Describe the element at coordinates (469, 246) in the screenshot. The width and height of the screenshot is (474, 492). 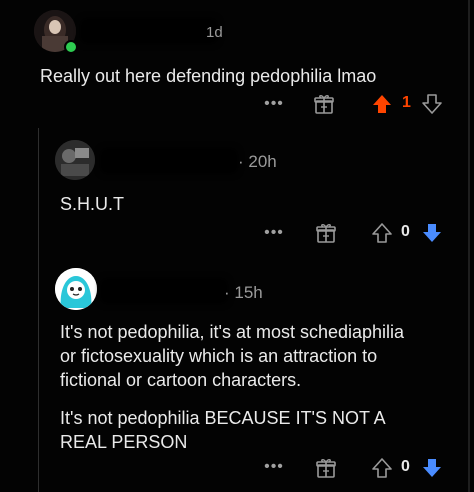
I see `scroll-edge` at that location.